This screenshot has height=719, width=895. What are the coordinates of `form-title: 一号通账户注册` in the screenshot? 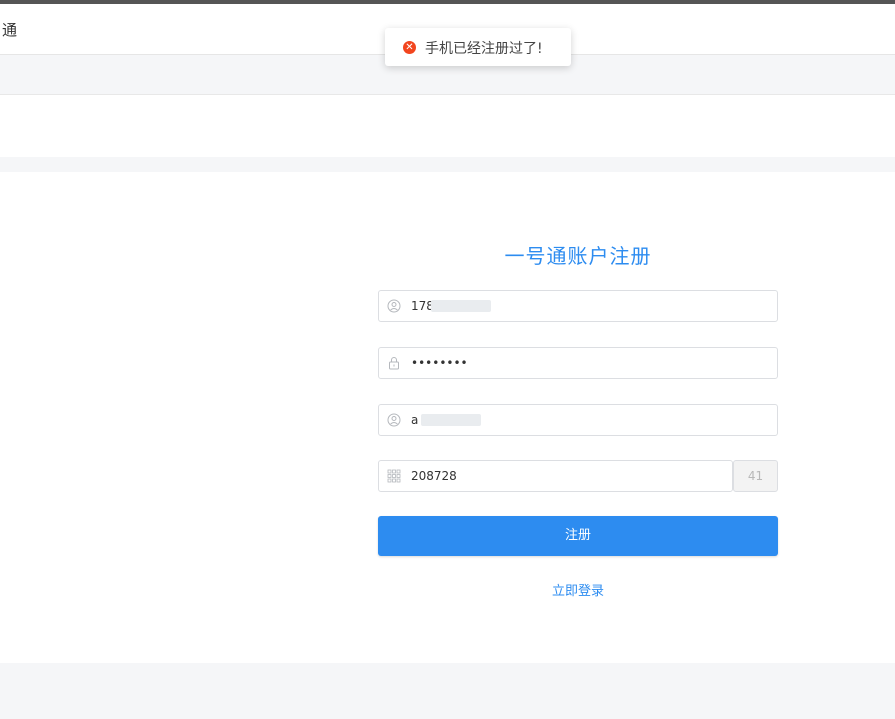 It's located at (578, 256).